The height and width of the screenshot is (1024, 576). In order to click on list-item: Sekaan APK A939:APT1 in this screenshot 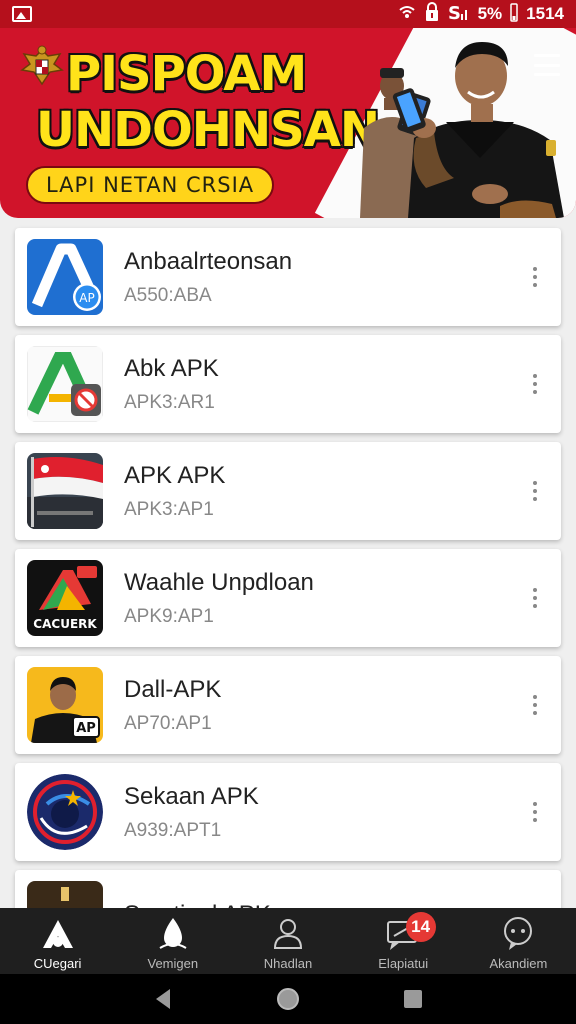, I will do `click(288, 812)`.